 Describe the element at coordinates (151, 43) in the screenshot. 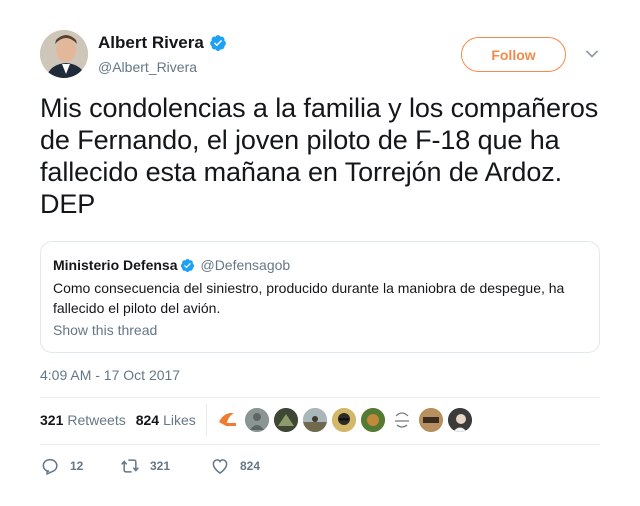

I see `author-name: Albert Rivera` at that location.